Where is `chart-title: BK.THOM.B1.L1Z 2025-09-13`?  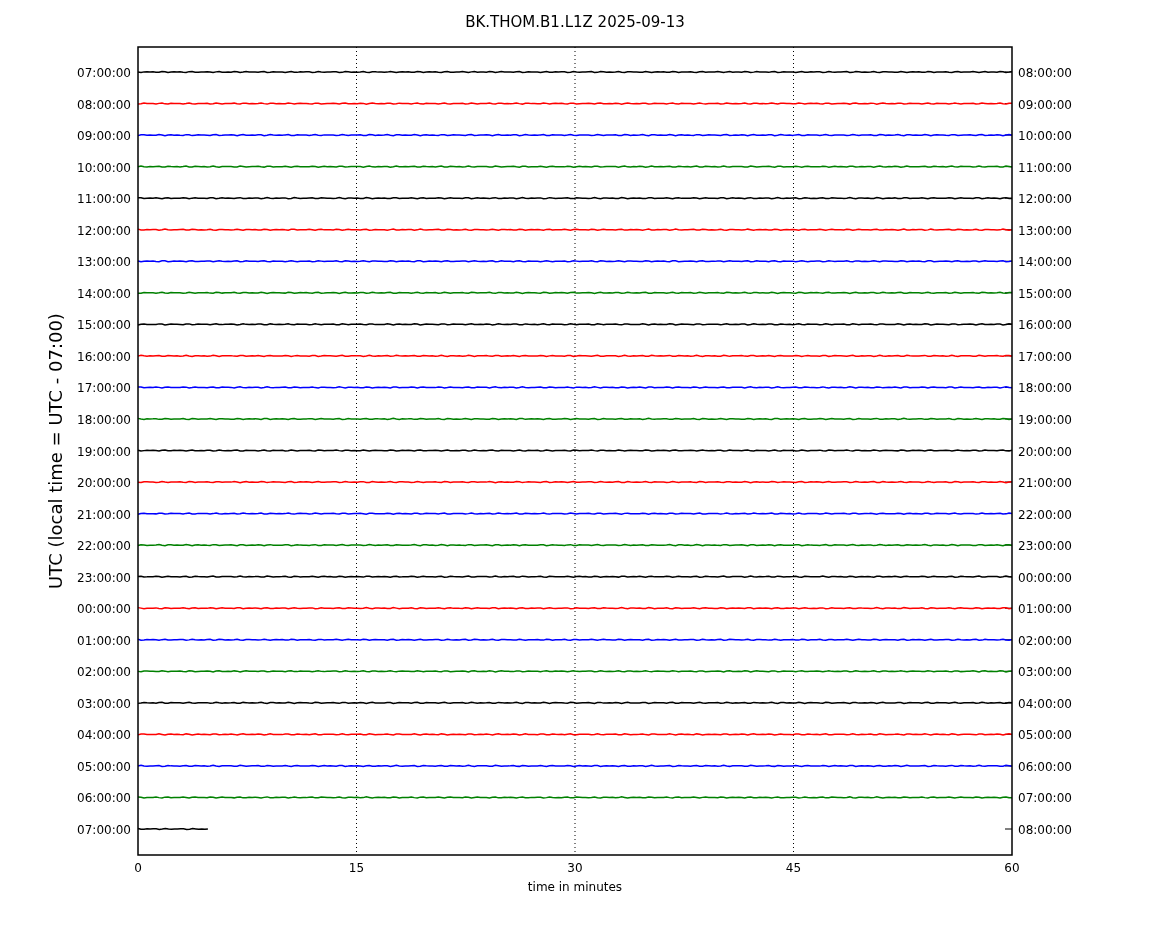
chart-title: BK.THOM.B1.L1Z 2025-09-13 is located at coordinates (575, 22).